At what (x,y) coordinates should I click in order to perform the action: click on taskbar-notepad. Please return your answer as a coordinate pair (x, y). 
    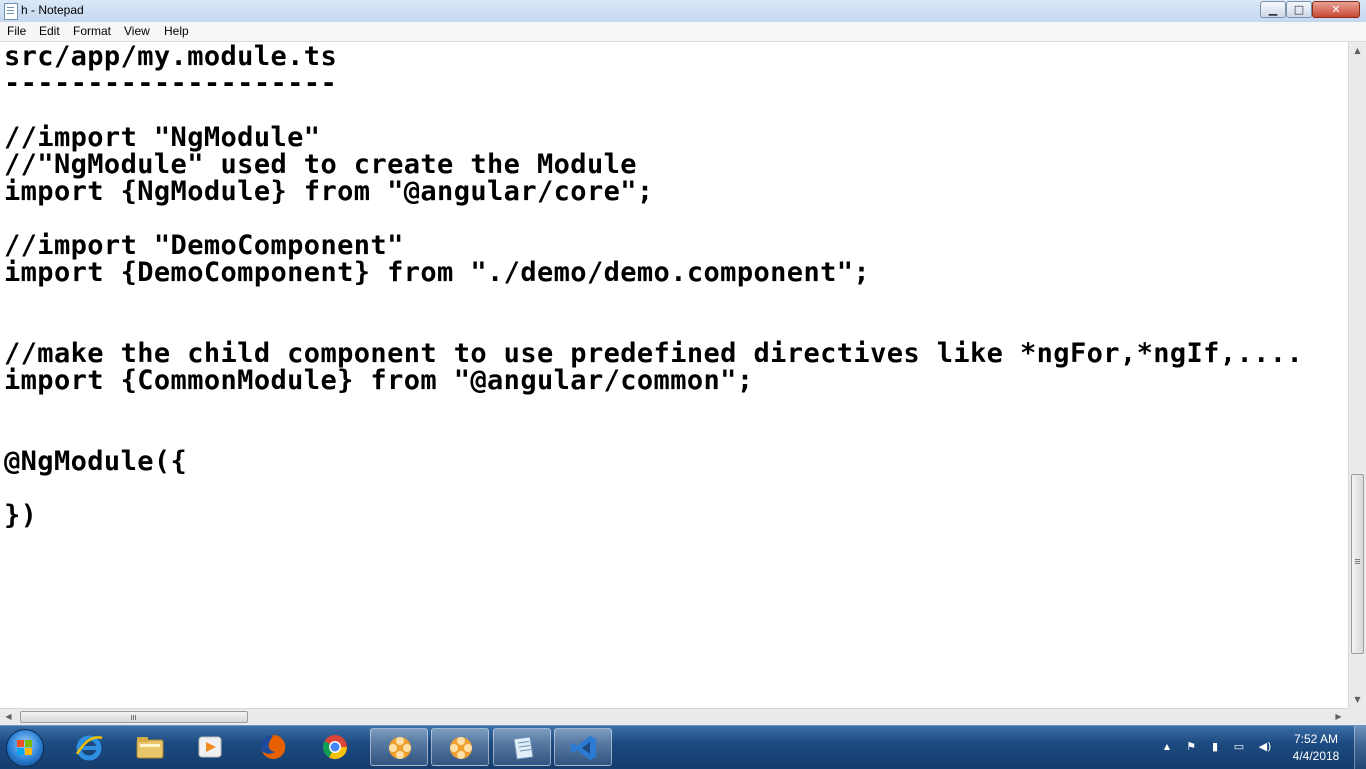
    Looking at the image, I should click on (522, 747).